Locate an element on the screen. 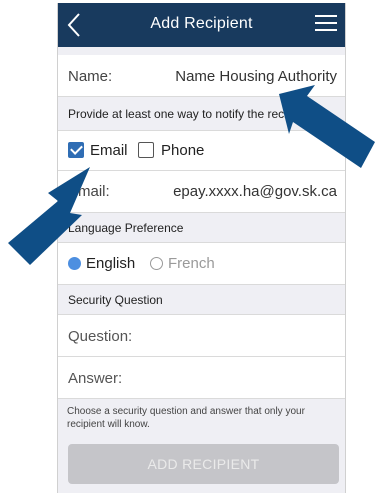 This screenshot has height=493, width=377. answer-input: Answer: is located at coordinates (95, 378).